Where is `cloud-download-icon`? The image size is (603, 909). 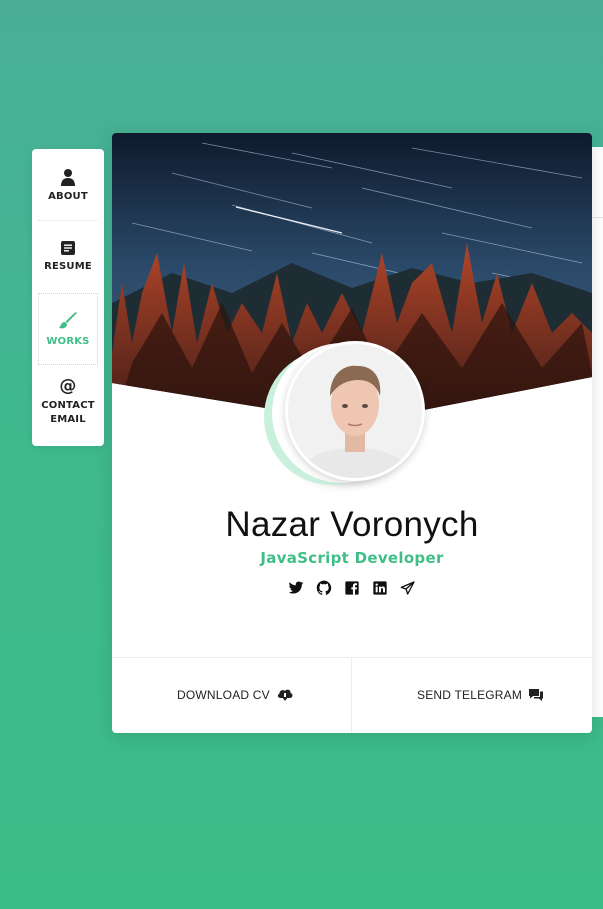
cloud-download-icon is located at coordinates (285, 695).